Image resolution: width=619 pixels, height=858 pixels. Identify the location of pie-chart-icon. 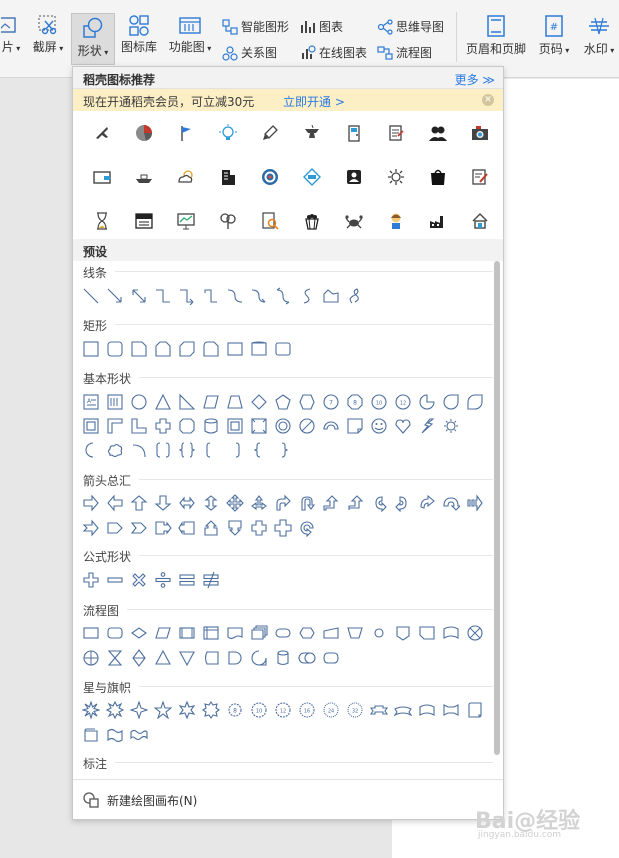
(144, 133).